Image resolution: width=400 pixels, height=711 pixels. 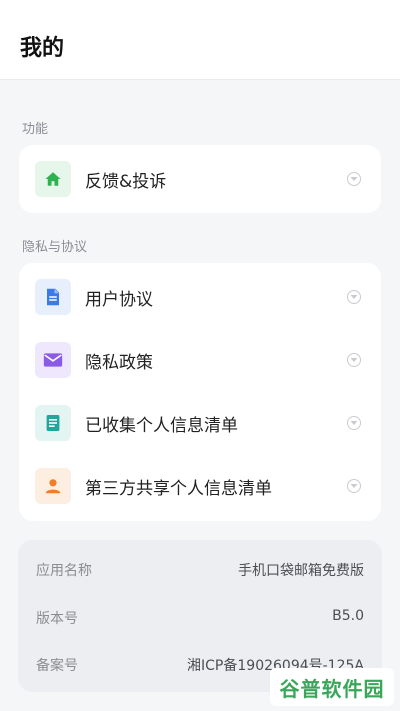 I want to click on menu-item-user-agreement: 用户协议, so click(x=200, y=296).